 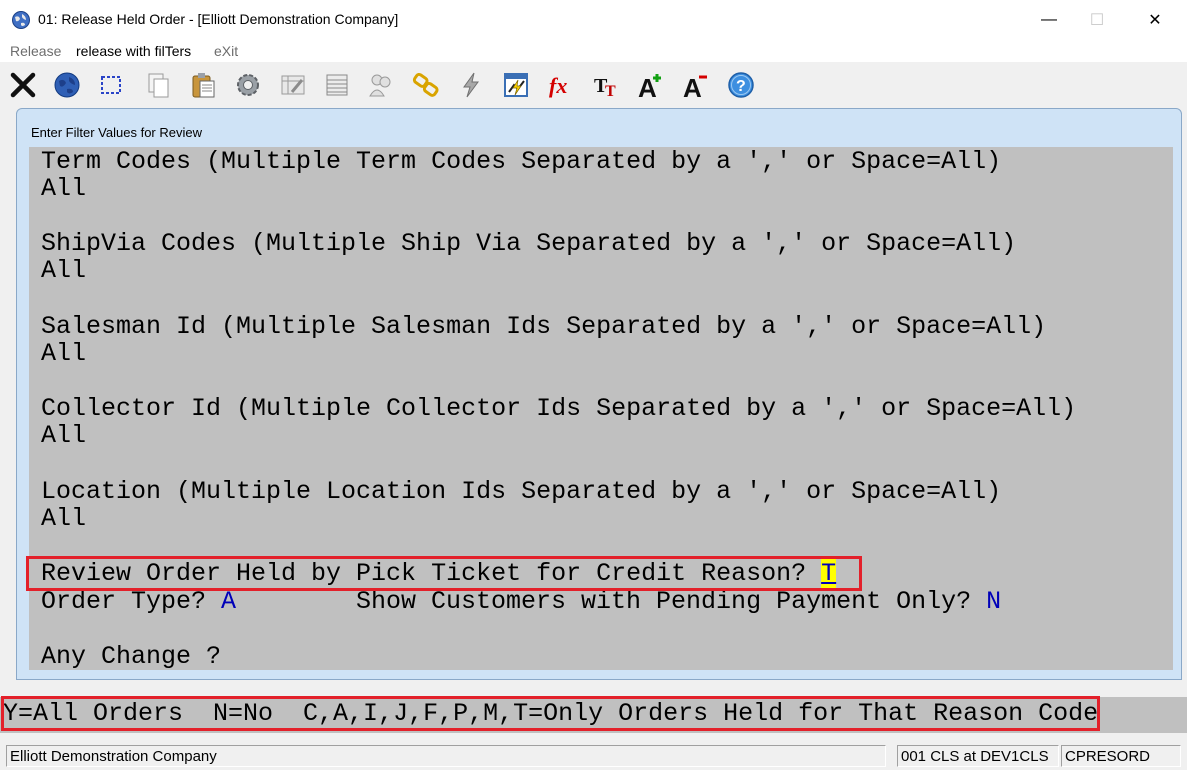 I want to click on chart-icon, so click(x=516, y=85).